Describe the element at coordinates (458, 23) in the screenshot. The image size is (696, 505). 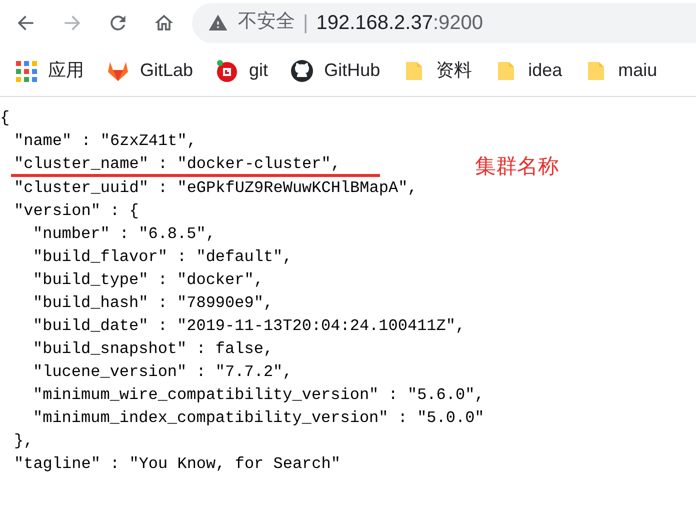
I see `url-port: :9200` at that location.